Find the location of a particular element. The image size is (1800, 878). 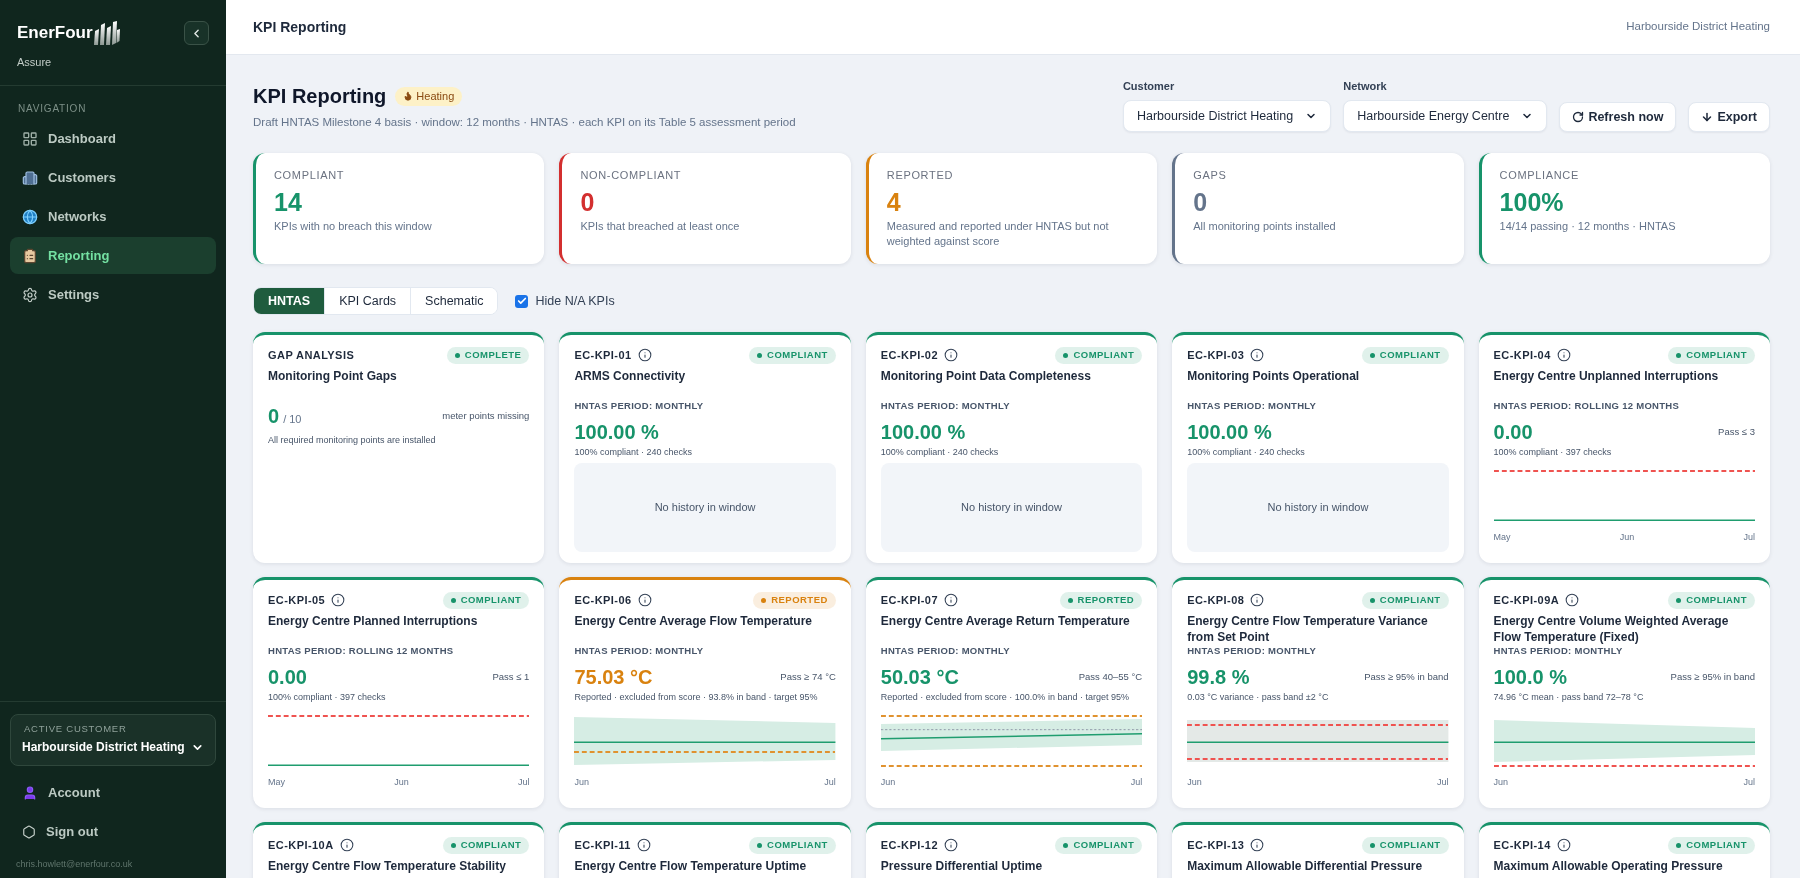

user-menu-item: Account is located at coordinates (113, 792).